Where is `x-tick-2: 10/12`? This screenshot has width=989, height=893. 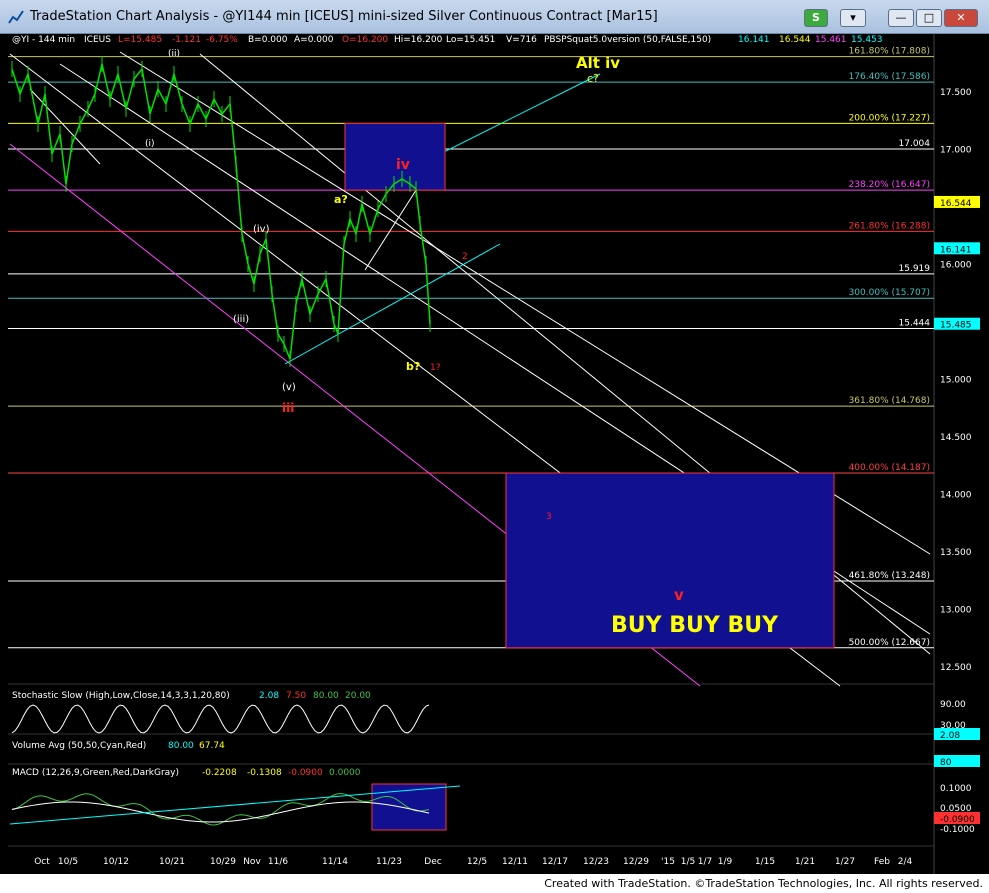 x-tick-2: 10/12 is located at coordinates (116, 862).